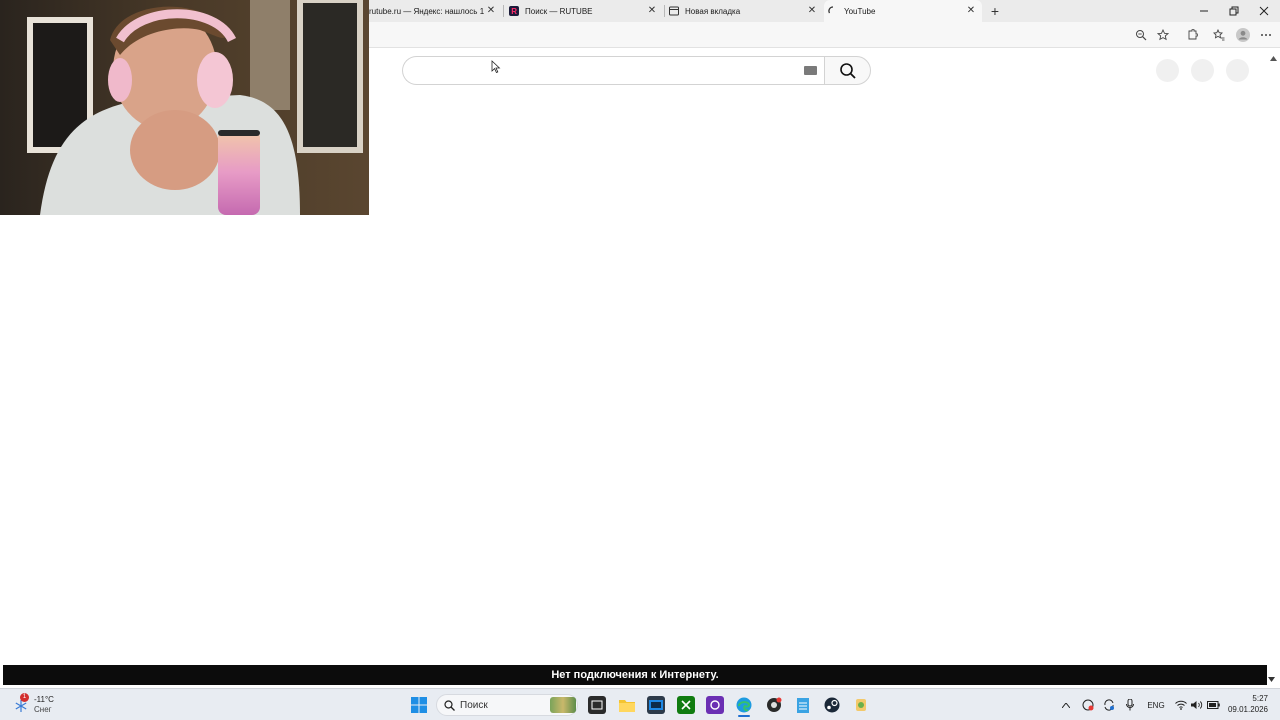 The width and height of the screenshot is (1280, 720). I want to click on pinned-app-button, so click(861, 705).